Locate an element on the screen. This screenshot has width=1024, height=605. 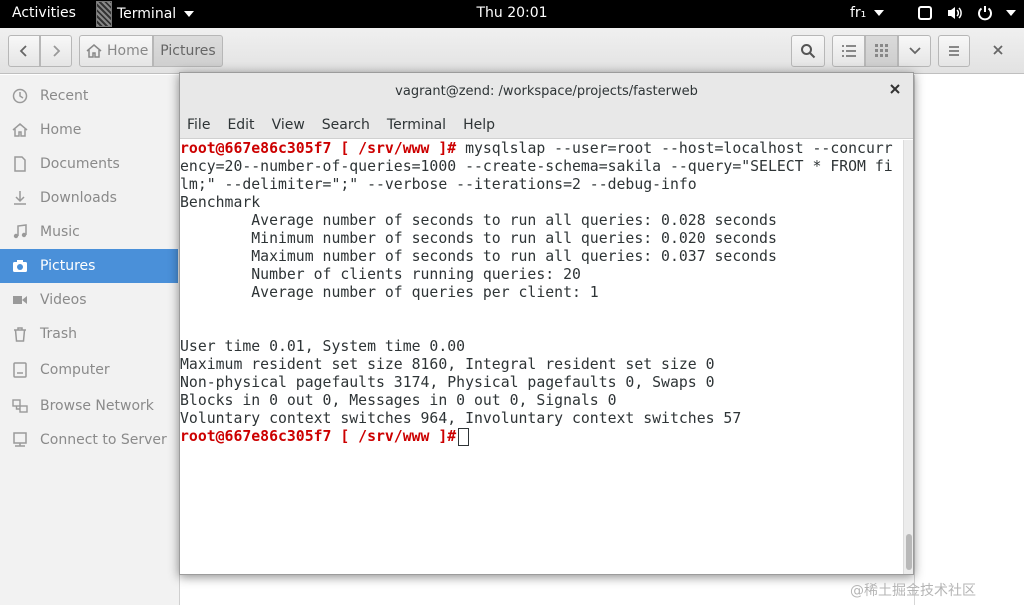
output-text: Number of clients running queries: 20 is located at coordinates (380, 274).